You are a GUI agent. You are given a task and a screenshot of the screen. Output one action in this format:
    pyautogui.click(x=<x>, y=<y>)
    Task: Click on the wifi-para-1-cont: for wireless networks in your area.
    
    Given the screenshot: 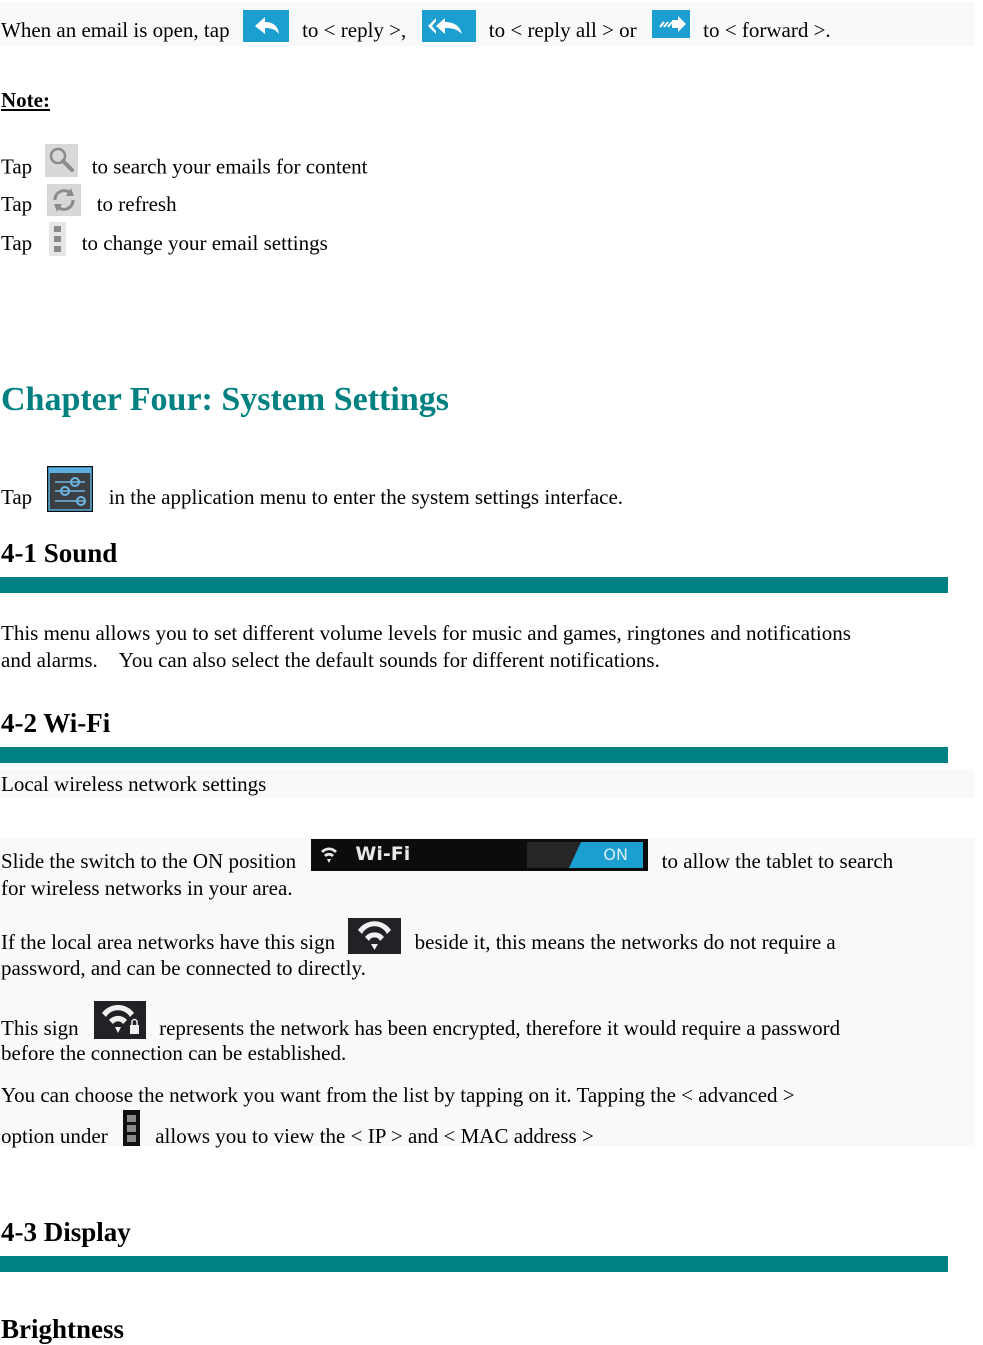 What is the action you would take?
    pyautogui.click(x=147, y=888)
    